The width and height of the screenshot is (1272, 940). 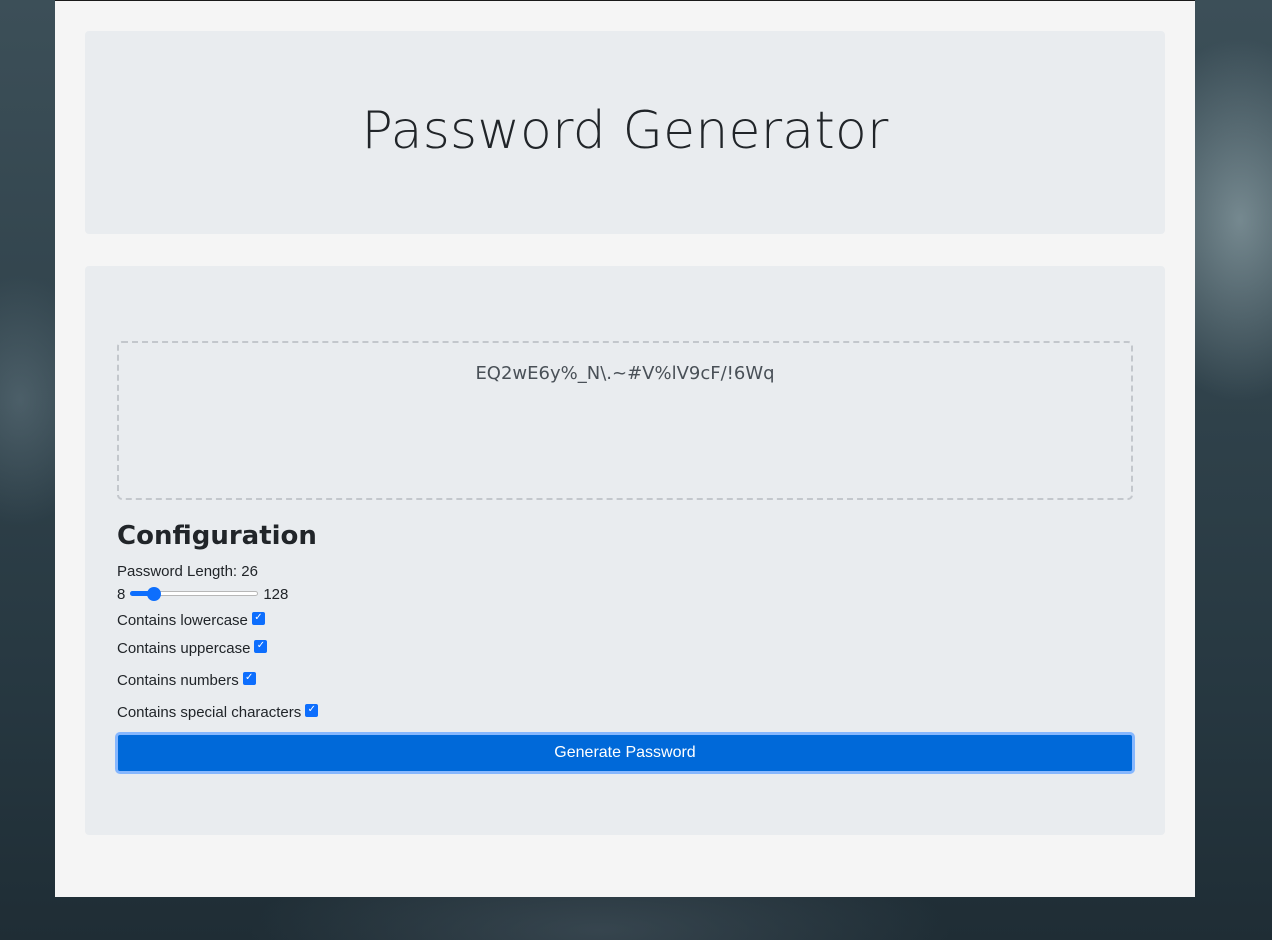 I want to click on option-special-characters-label: Contains special characters, so click(x=209, y=712).